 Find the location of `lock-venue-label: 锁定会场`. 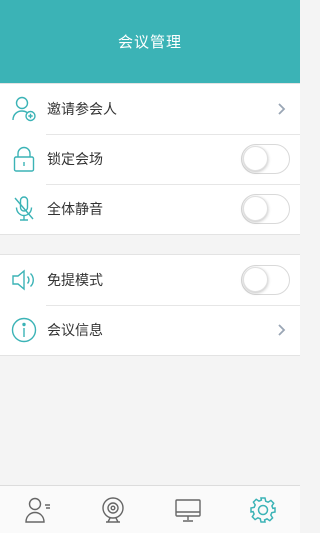

lock-venue-label: 锁定会场 is located at coordinates (75, 160).